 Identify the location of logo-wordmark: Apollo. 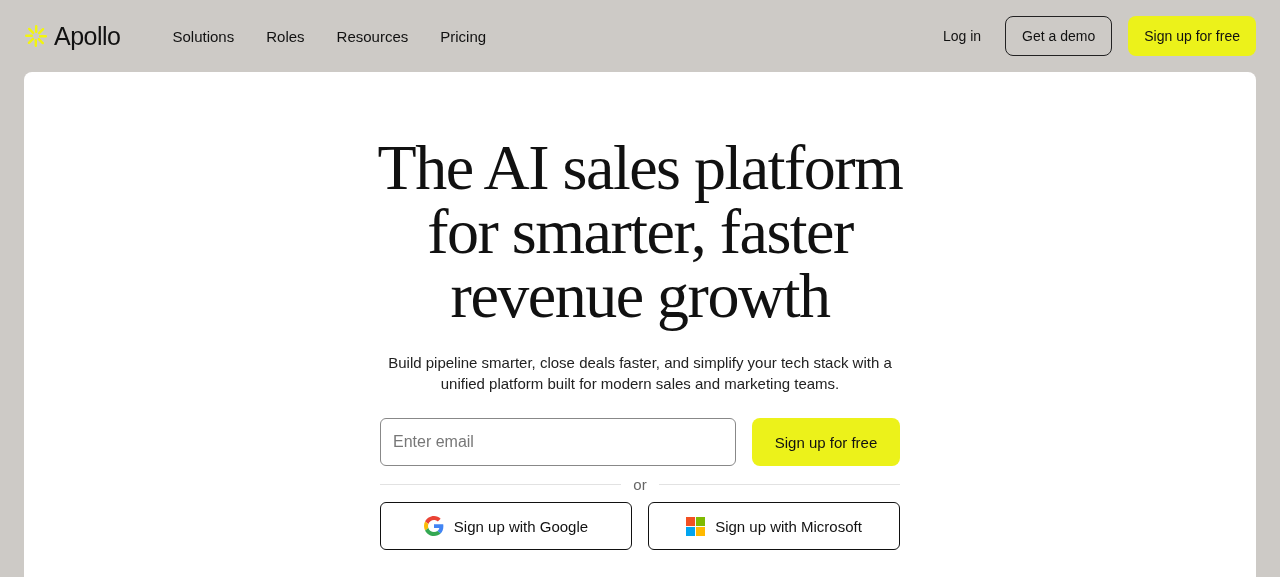
(87, 36).